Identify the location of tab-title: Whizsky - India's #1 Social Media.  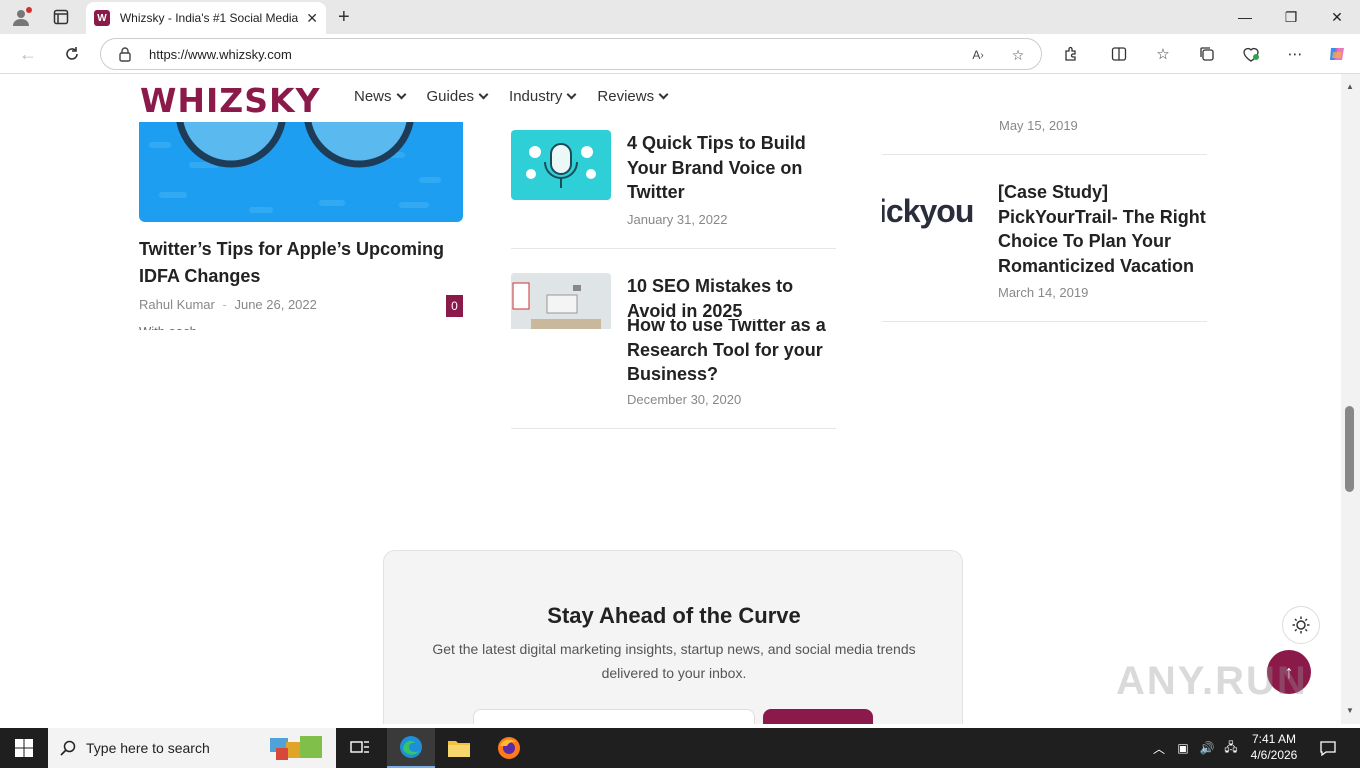
(209, 18).